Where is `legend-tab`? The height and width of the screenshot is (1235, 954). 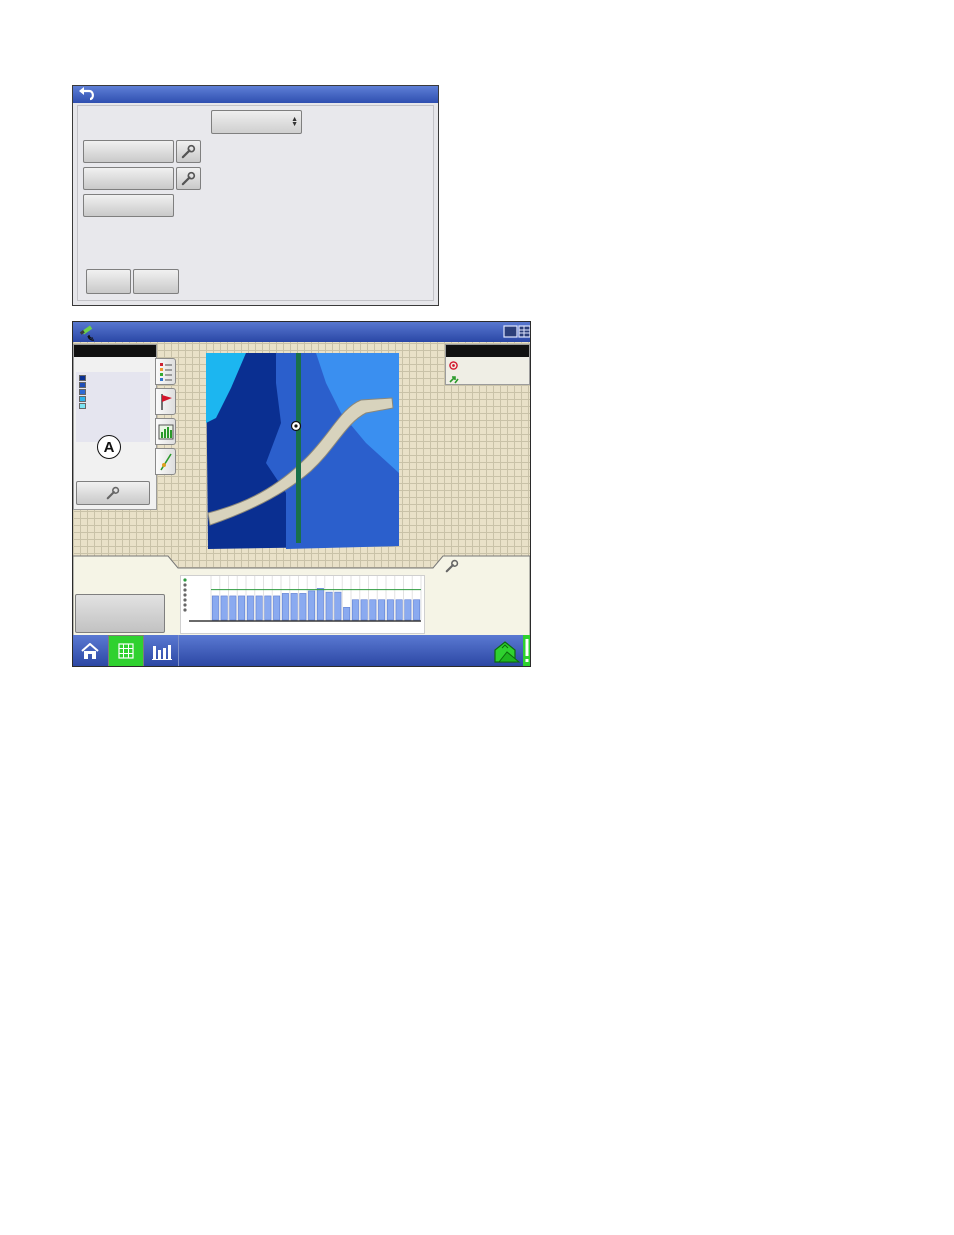
legend-tab is located at coordinates (165, 371).